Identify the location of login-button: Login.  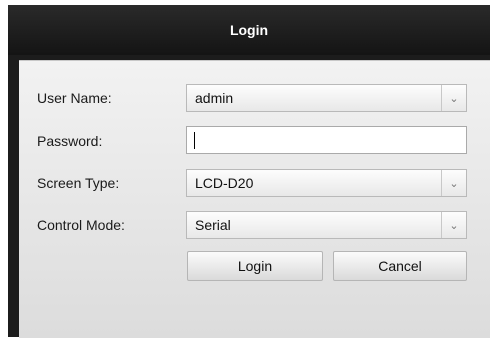
(255, 266).